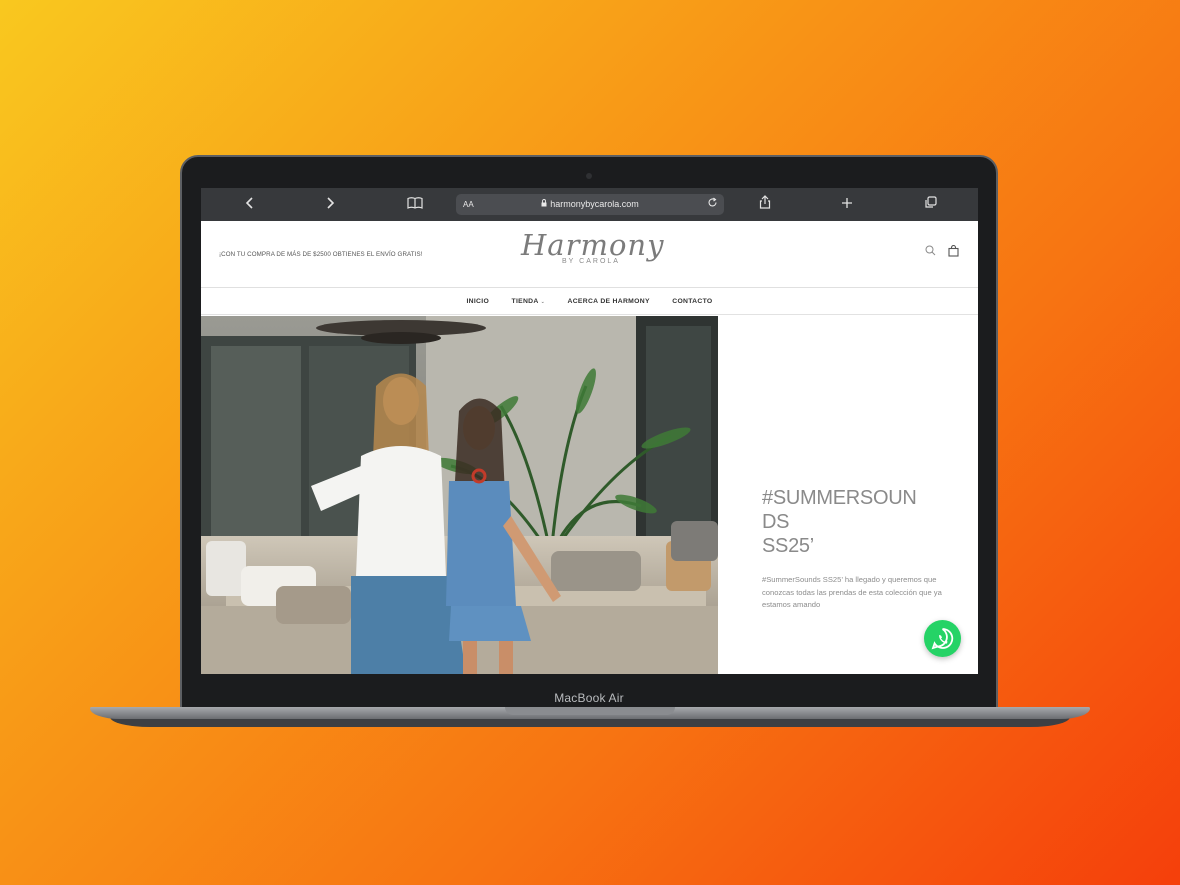 Image resolution: width=1180 pixels, height=885 pixels. I want to click on nav-item-tienda: TIENDA ⌄, so click(529, 302).